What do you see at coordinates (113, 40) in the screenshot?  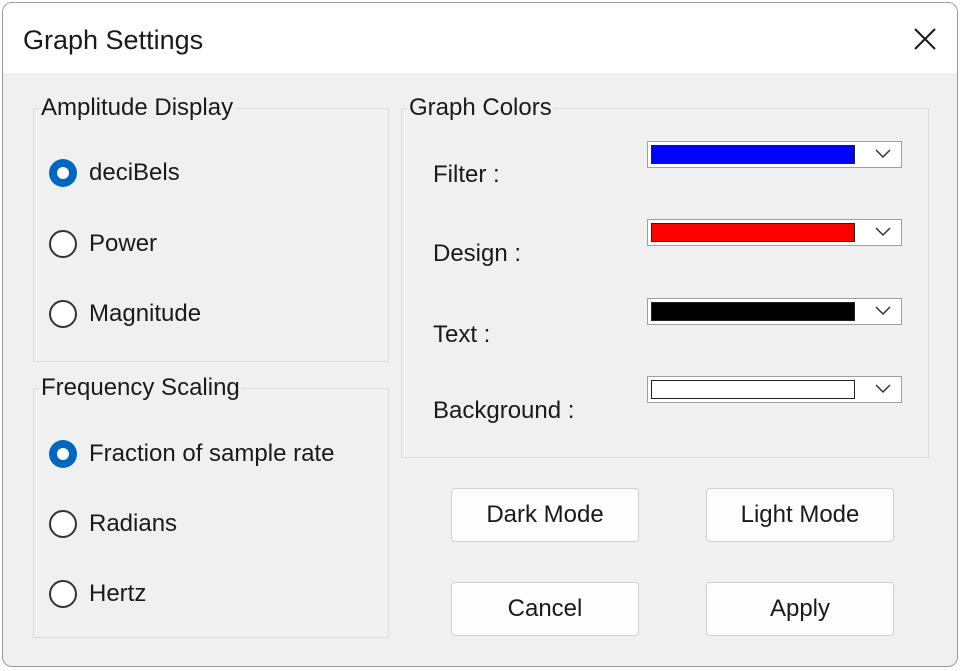 I see `dialog-title: Graph Settings` at bounding box center [113, 40].